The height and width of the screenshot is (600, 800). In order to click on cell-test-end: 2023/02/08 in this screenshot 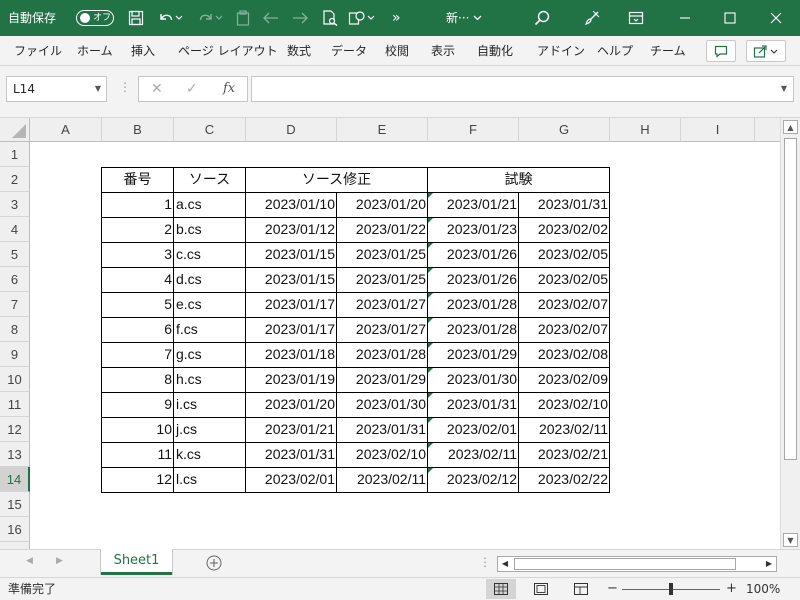, I will do `click(564, 354)`.